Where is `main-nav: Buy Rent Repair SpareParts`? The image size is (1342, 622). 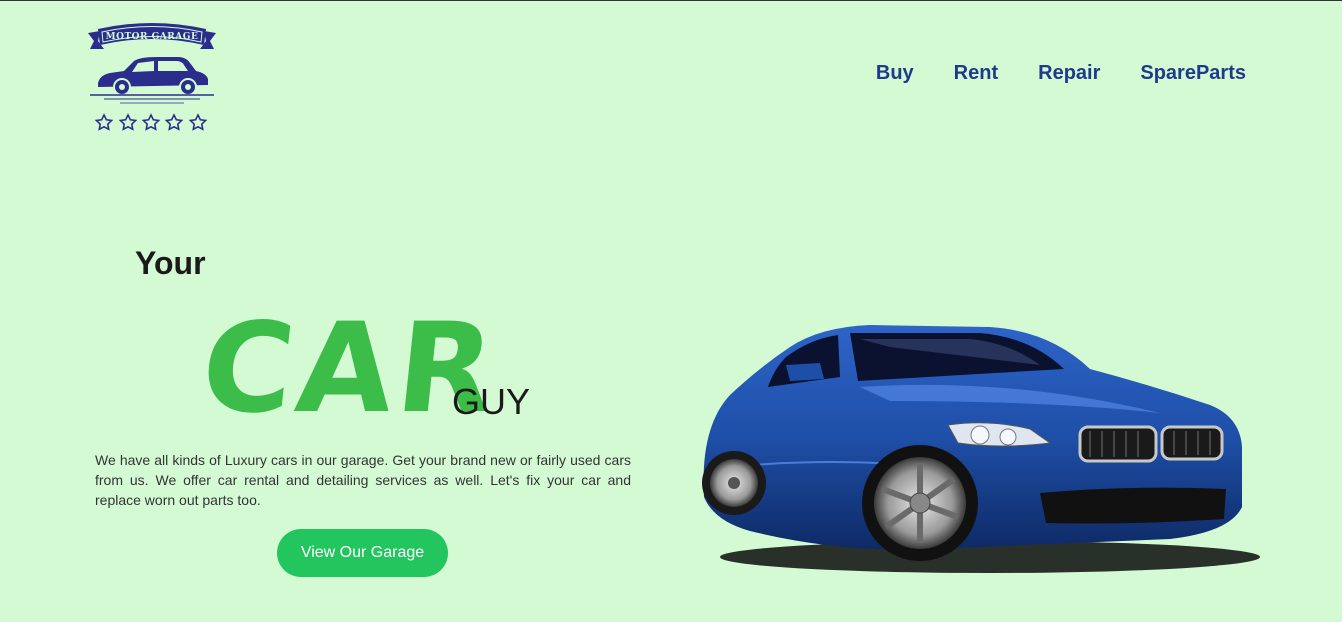
main-nav: Buy Rent Repair SpareParts is located at coordinates (1061, 73).